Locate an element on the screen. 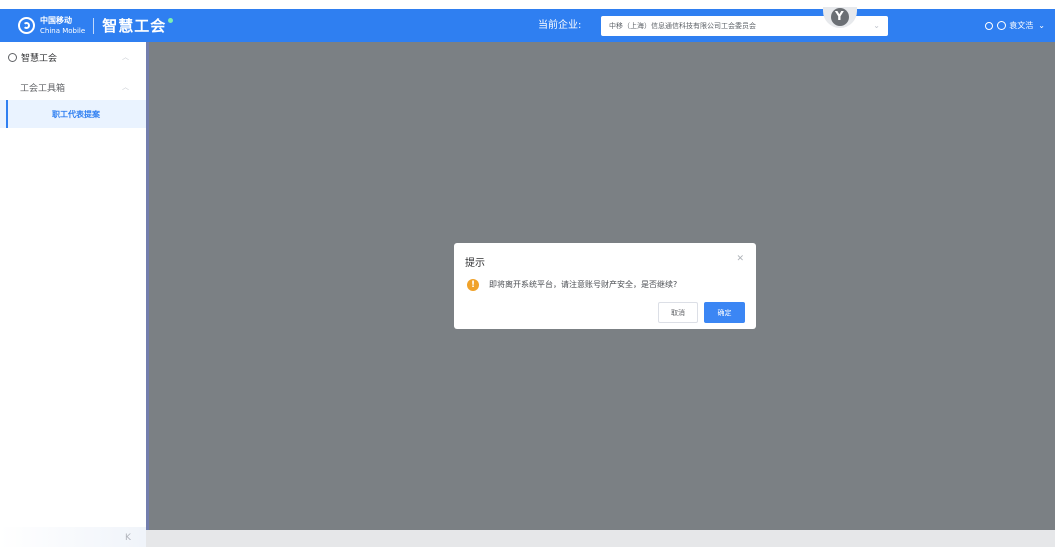 The width and height of the screenshot is (1055, 547). overlay-edge is located at coordinates (147, 286).